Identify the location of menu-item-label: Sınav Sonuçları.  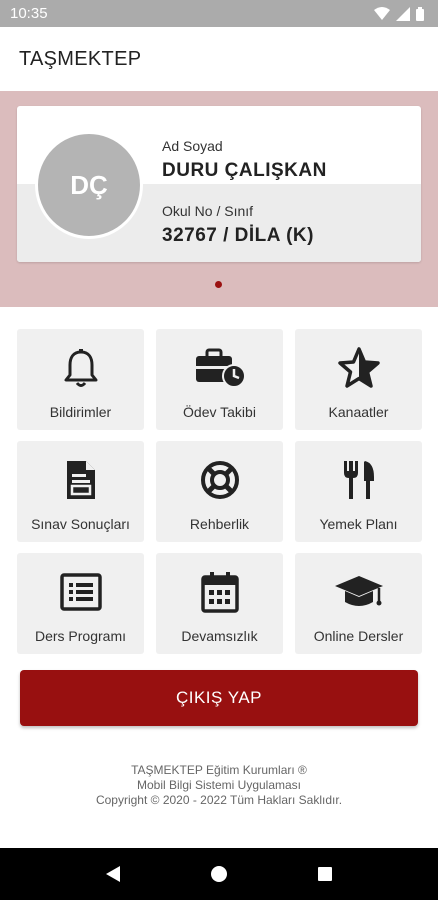
(80, 524).